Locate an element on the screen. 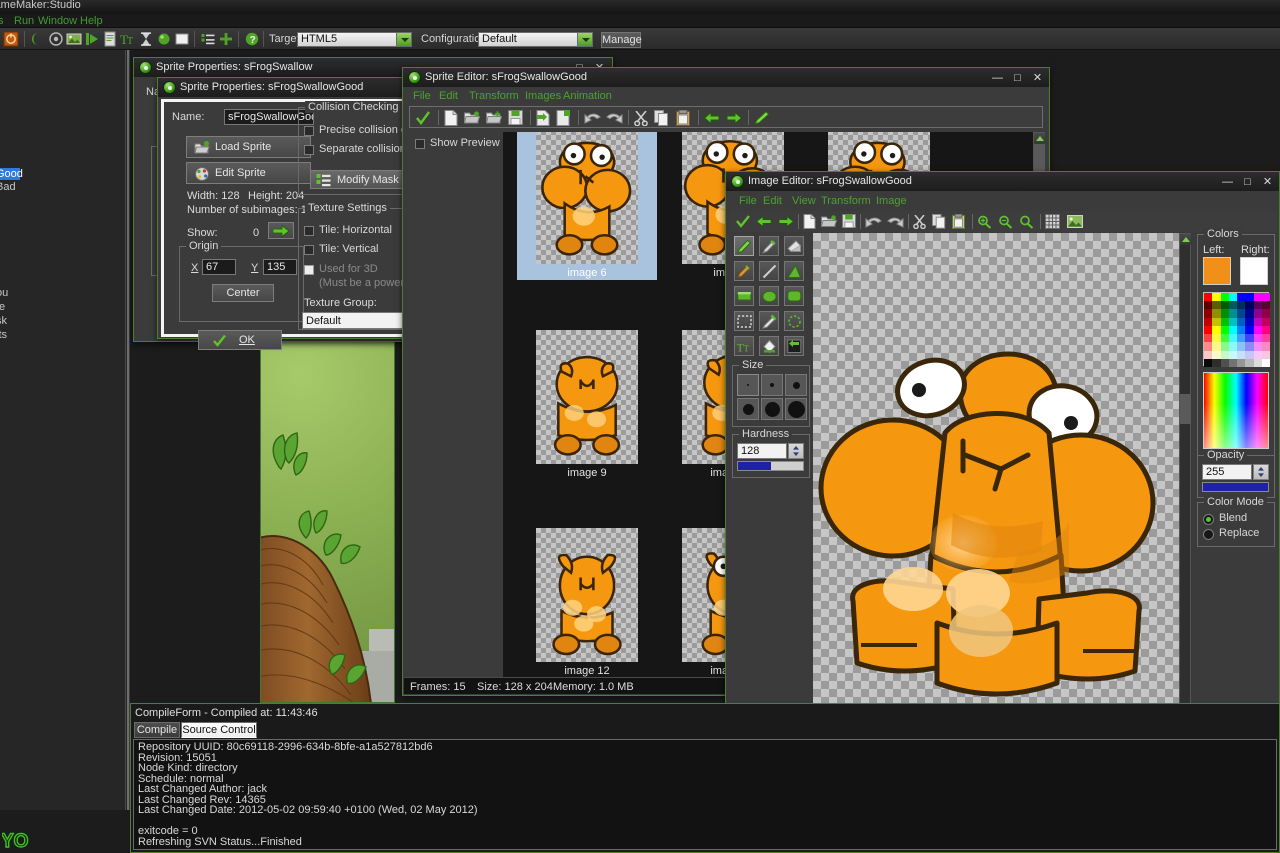 The image size is (1280, 853). eraser-tool-button is located at coordinates (794, 246).